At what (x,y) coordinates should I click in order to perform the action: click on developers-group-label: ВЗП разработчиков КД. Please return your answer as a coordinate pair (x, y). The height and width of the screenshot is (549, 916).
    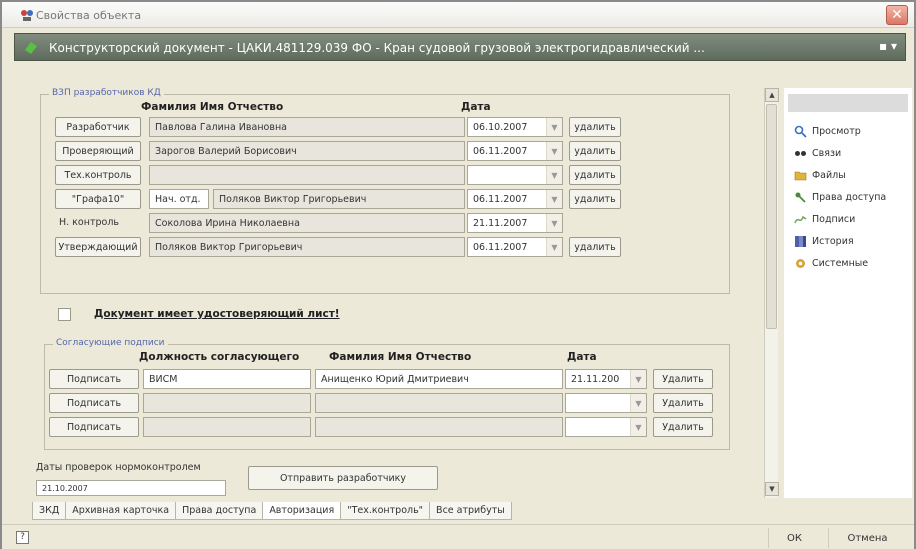
    Looking at the image, I should click on (106, 93).